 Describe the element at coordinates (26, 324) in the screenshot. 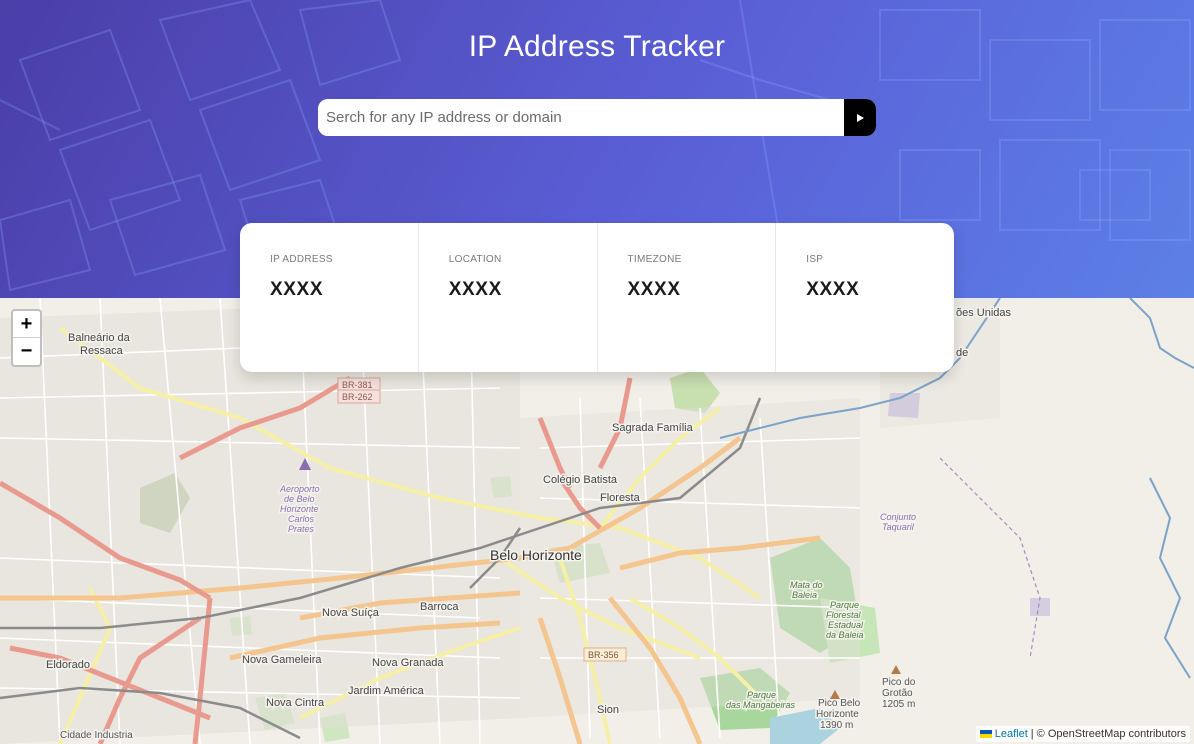

I see `zoom-in-button: +` at that location.